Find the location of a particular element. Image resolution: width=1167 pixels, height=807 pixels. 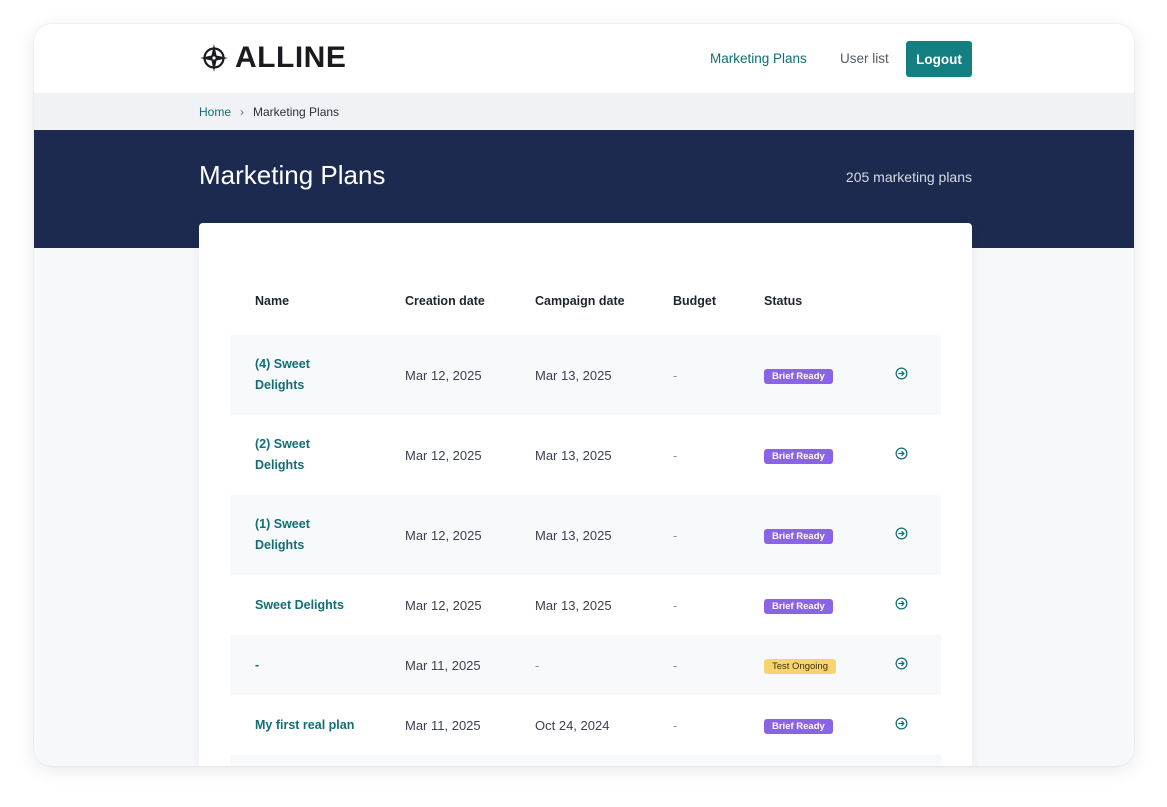

plan-name-link: (4) Sweet Delights is located at coordinates (295, 375).